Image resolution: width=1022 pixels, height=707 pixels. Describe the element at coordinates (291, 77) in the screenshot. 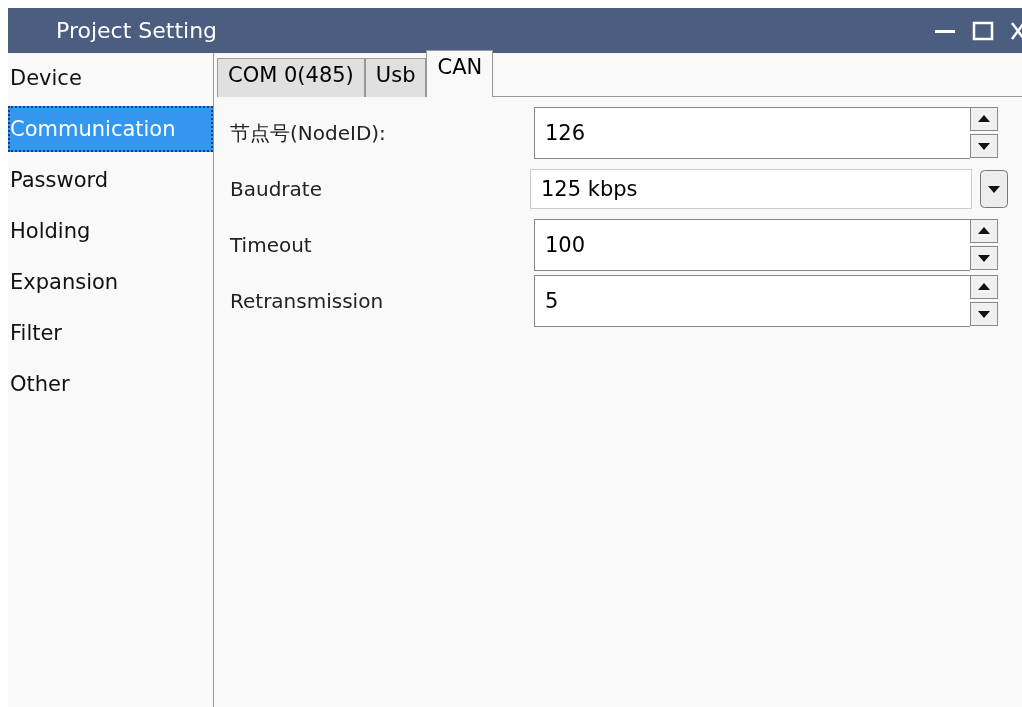

I see `tab: COM 0(485)` at that location.